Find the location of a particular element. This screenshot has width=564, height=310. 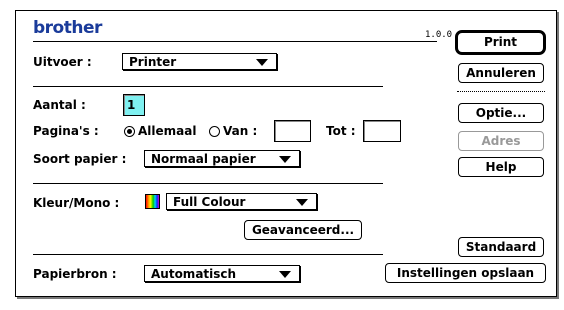

address-button: Adres is located at coordinates (501, 141).